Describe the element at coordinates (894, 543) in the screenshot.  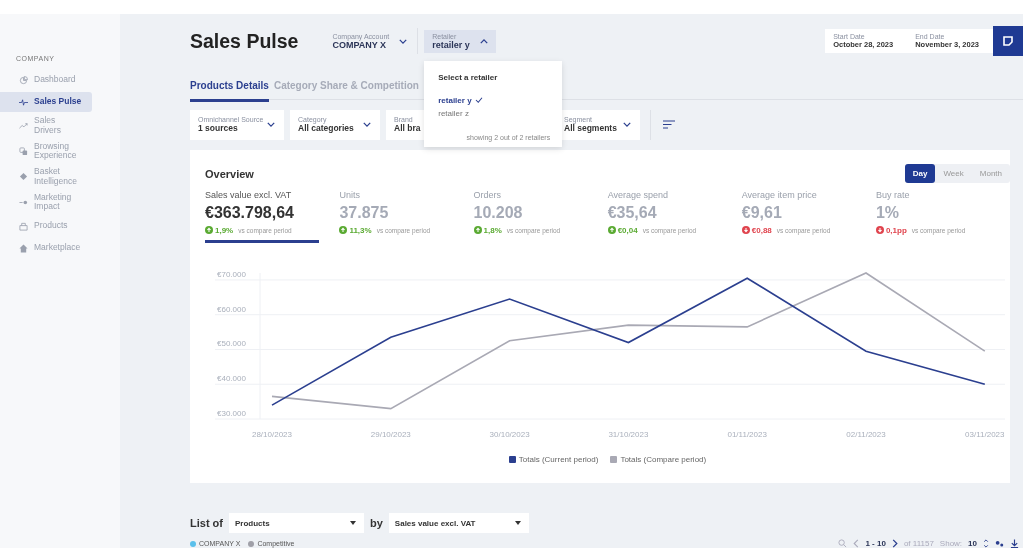
I see `next-page-icon` at that location.